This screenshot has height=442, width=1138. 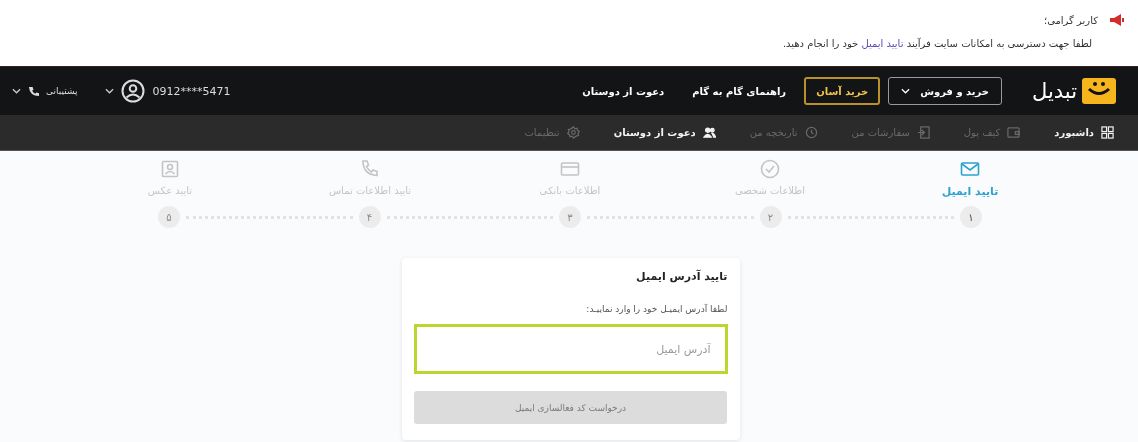 I want to click on subnav-item: داشبورد, so click(x=1084, y=132).